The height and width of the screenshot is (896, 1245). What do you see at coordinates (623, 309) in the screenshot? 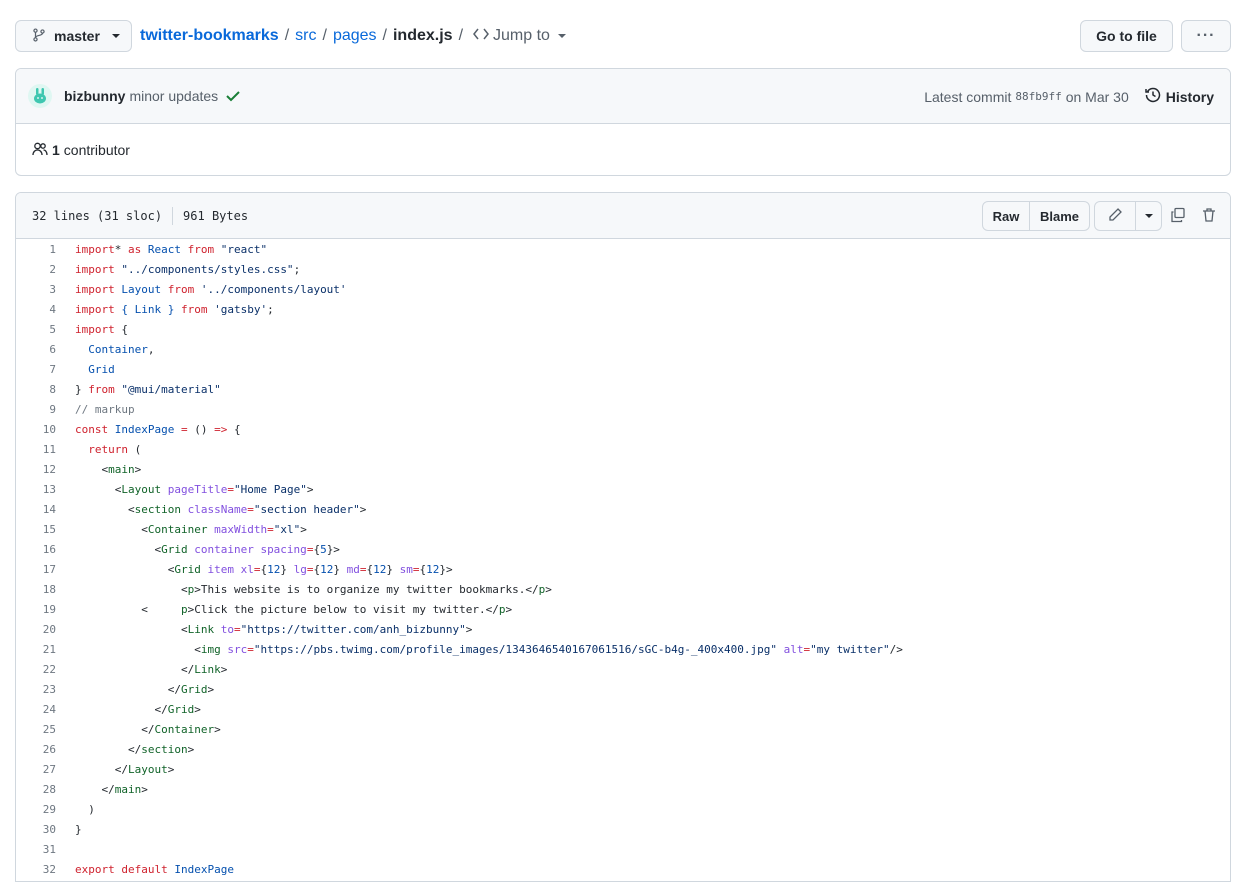
I see `code-line: 4 import { Link } from 'gatsby';` at bounding box center [623, 309].